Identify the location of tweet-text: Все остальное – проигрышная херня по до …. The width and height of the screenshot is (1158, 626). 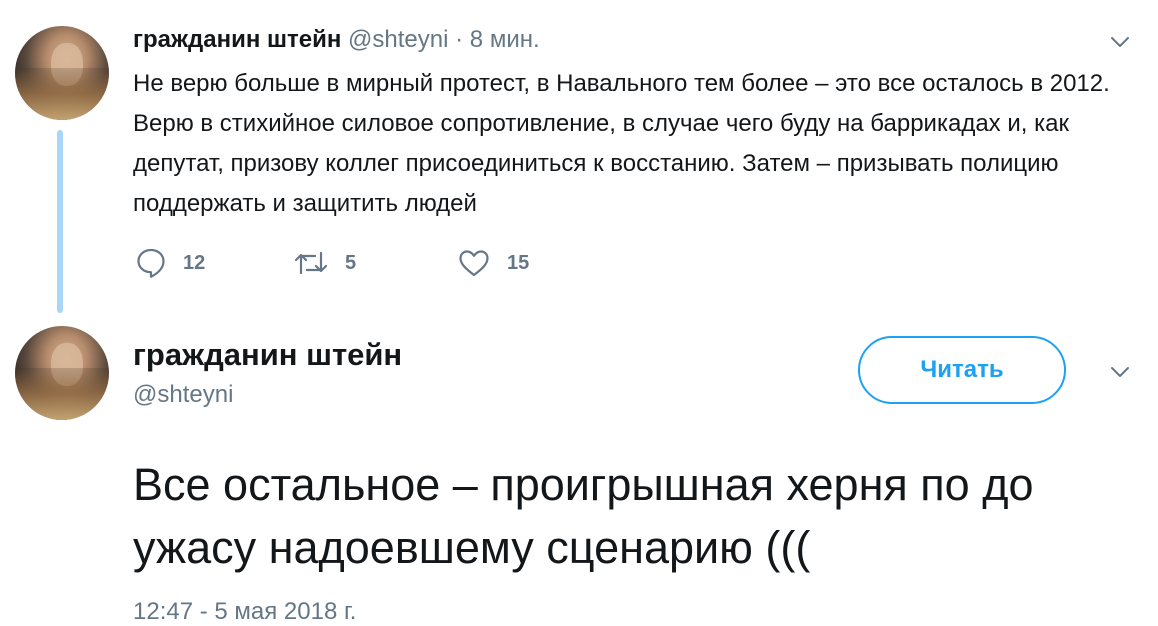
(583, 516).